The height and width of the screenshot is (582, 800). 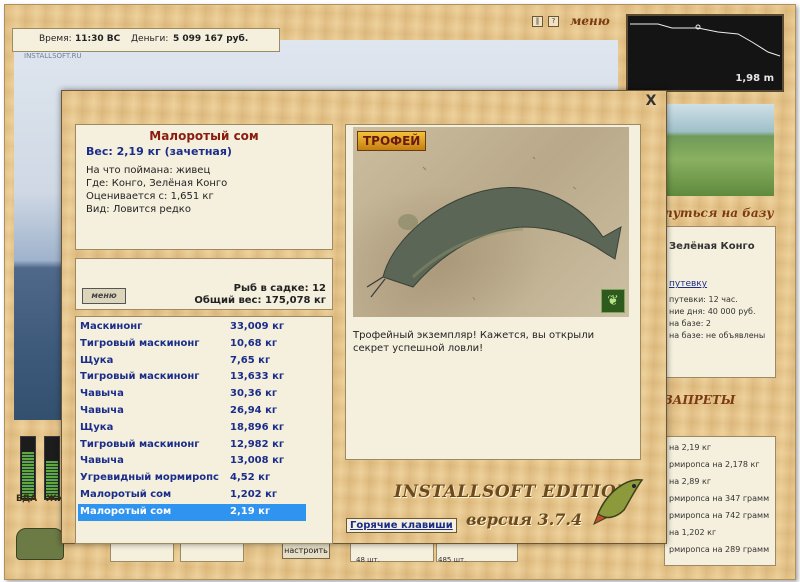 What do you see at coordinates (613, 301) in the screenshot?
I see `butterfly-icon: ❦` at bounding box center [613, 301].